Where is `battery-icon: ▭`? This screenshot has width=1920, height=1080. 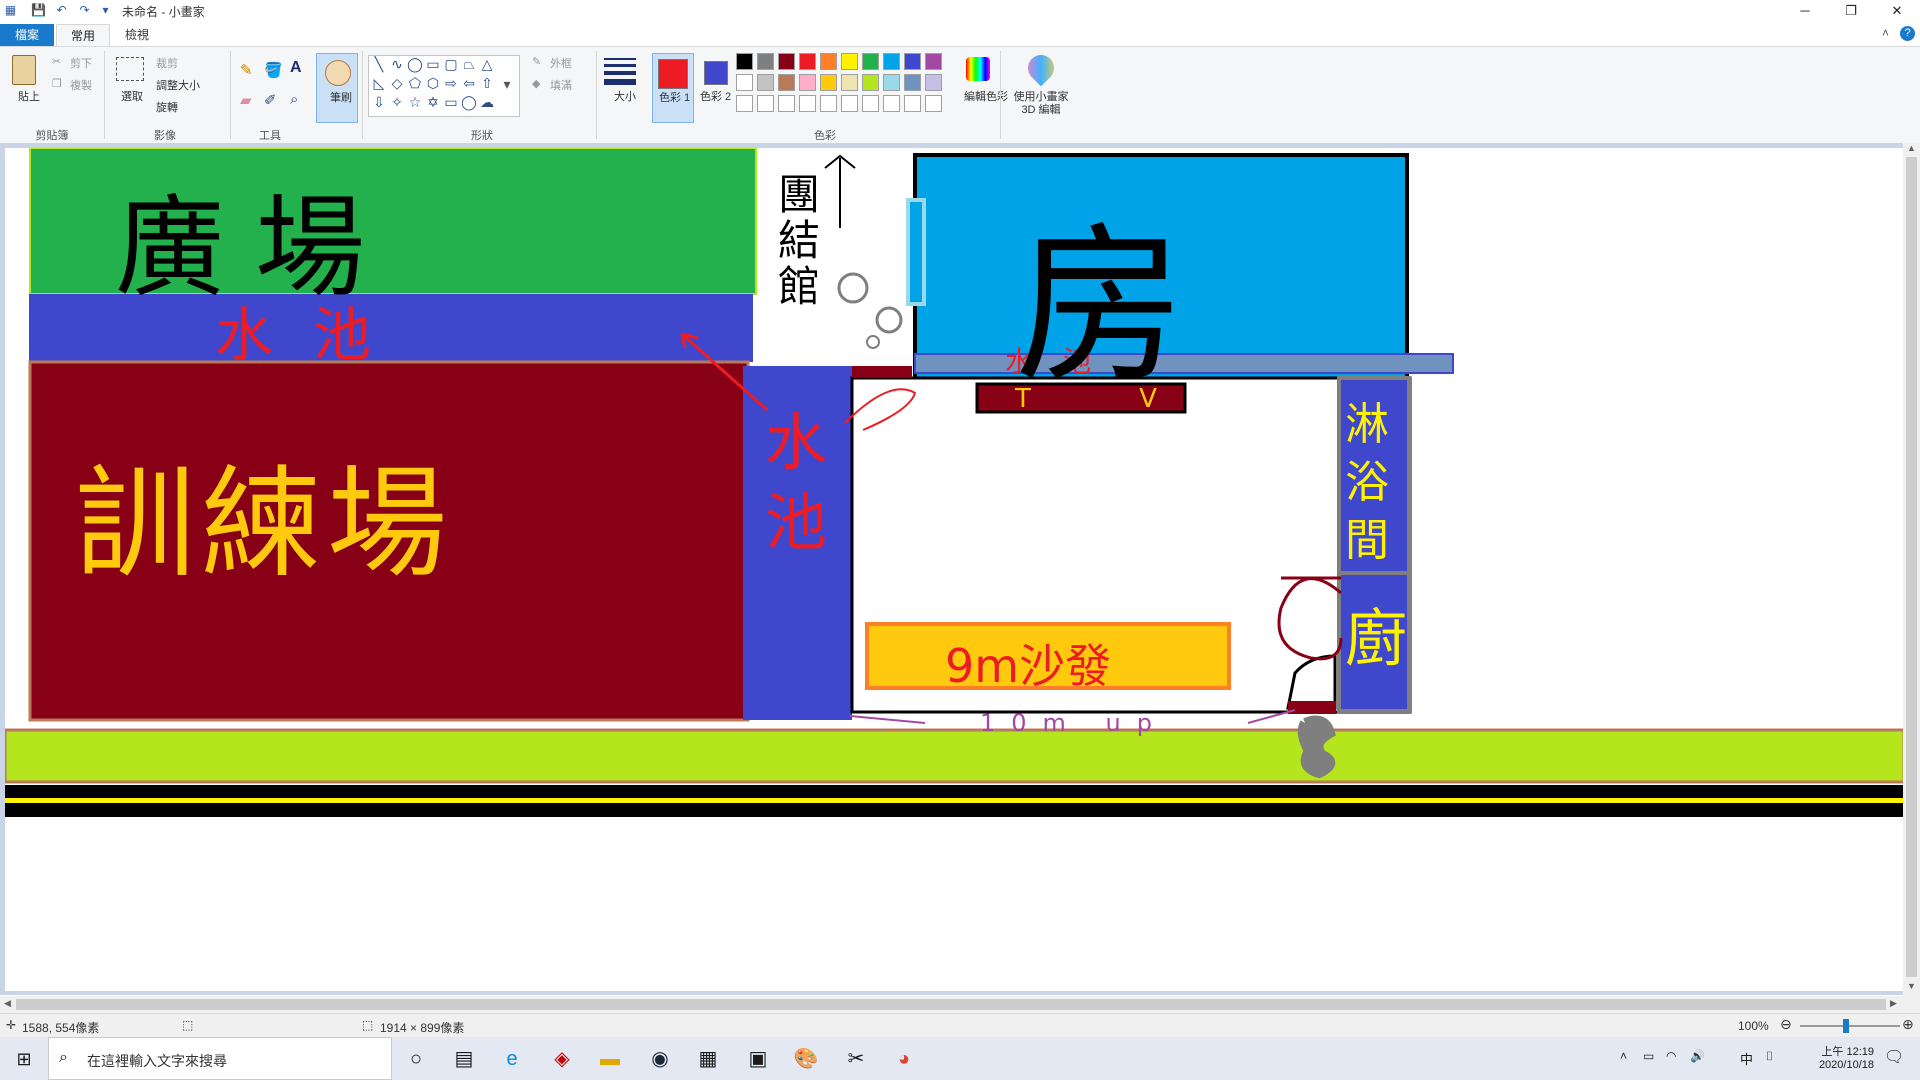 battery-icon: ▭ is located at coordinates (1648, 1056).